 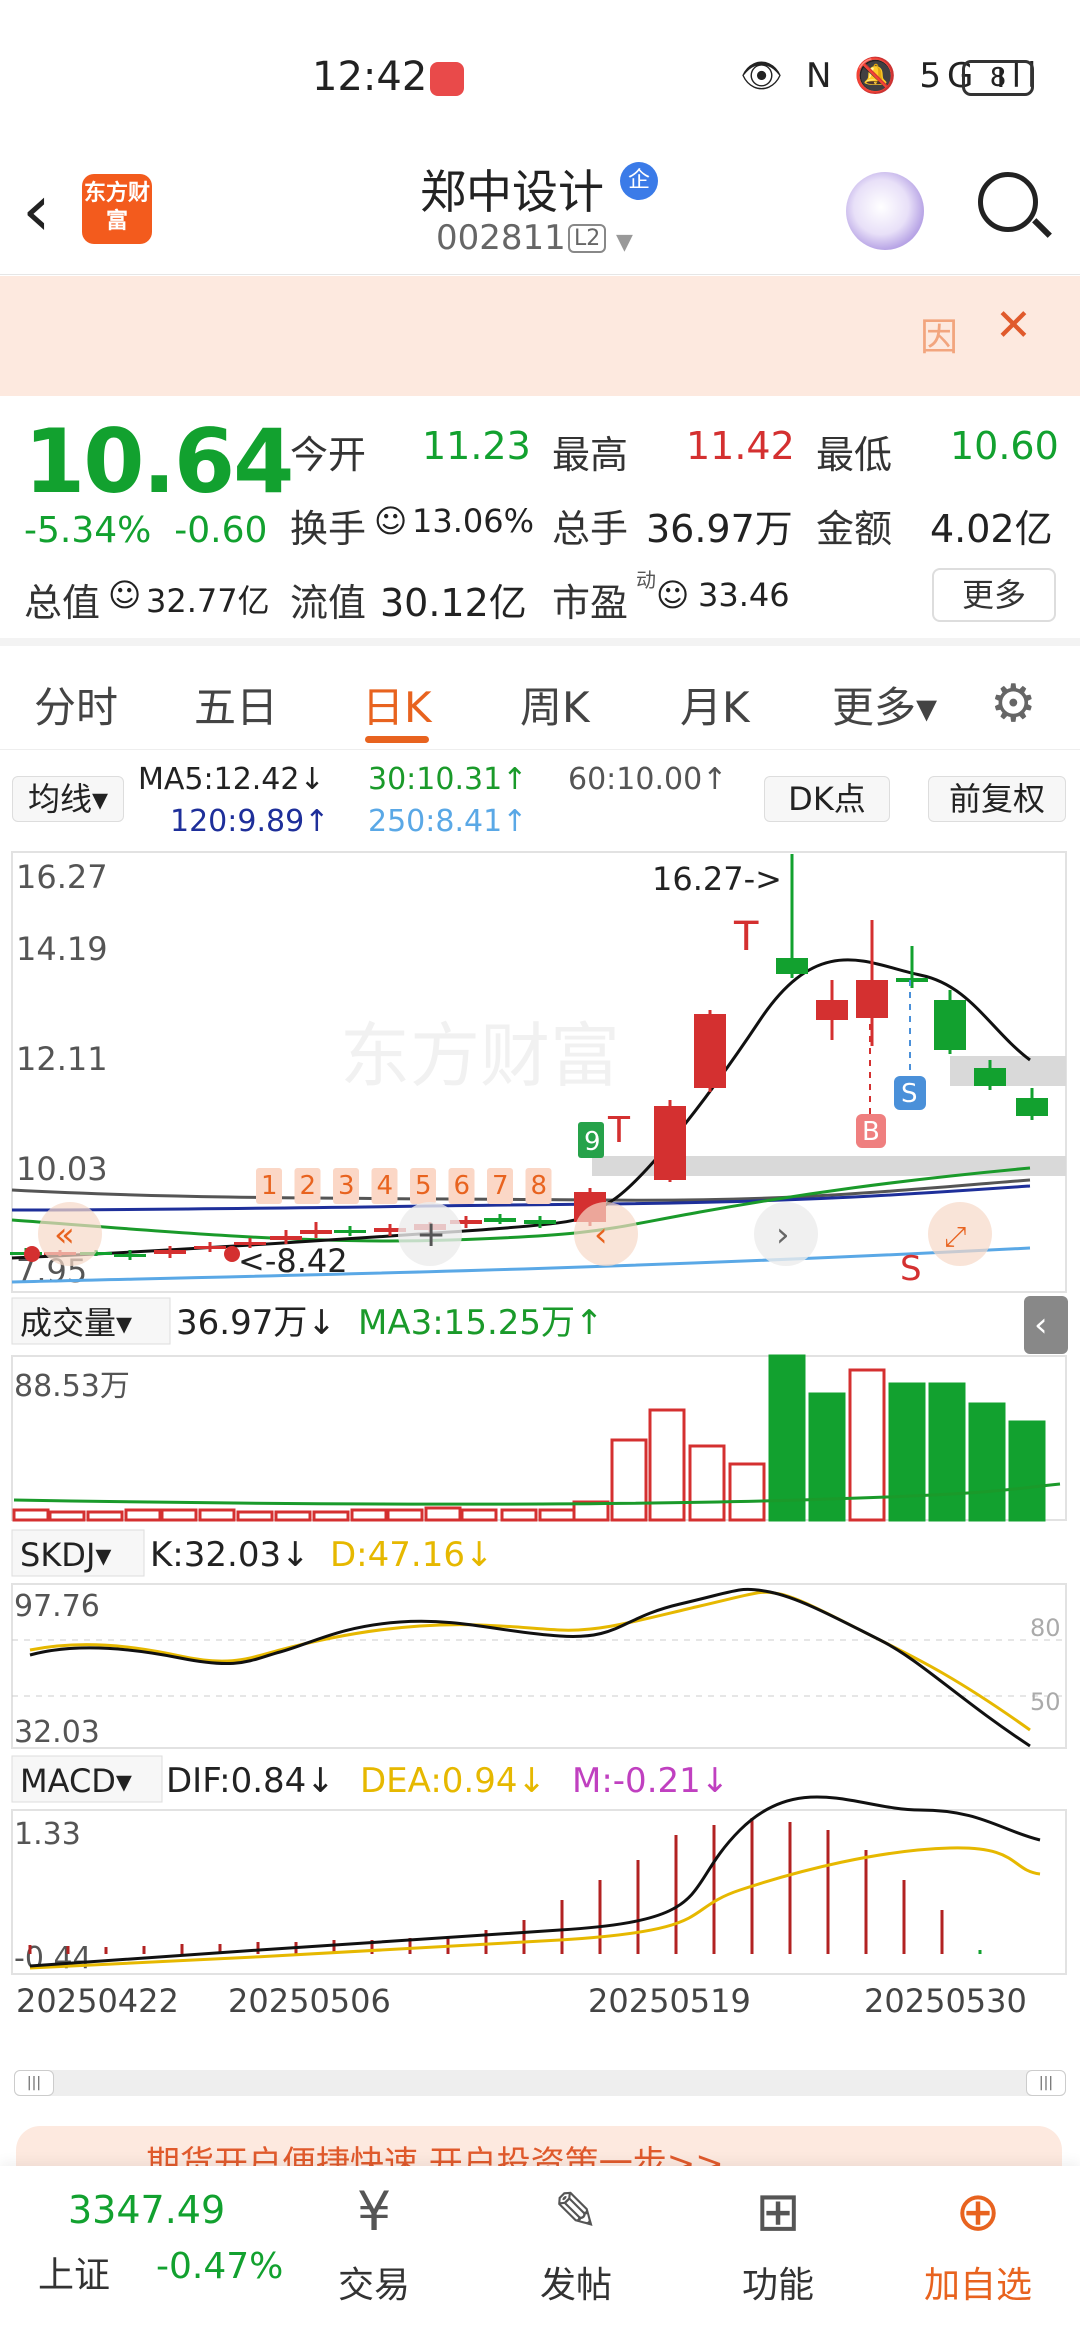 What do you see at coordinates (76, 704) in the screenshot?
I see `tab-intraday: 分时` at bounding box center [76, 704].